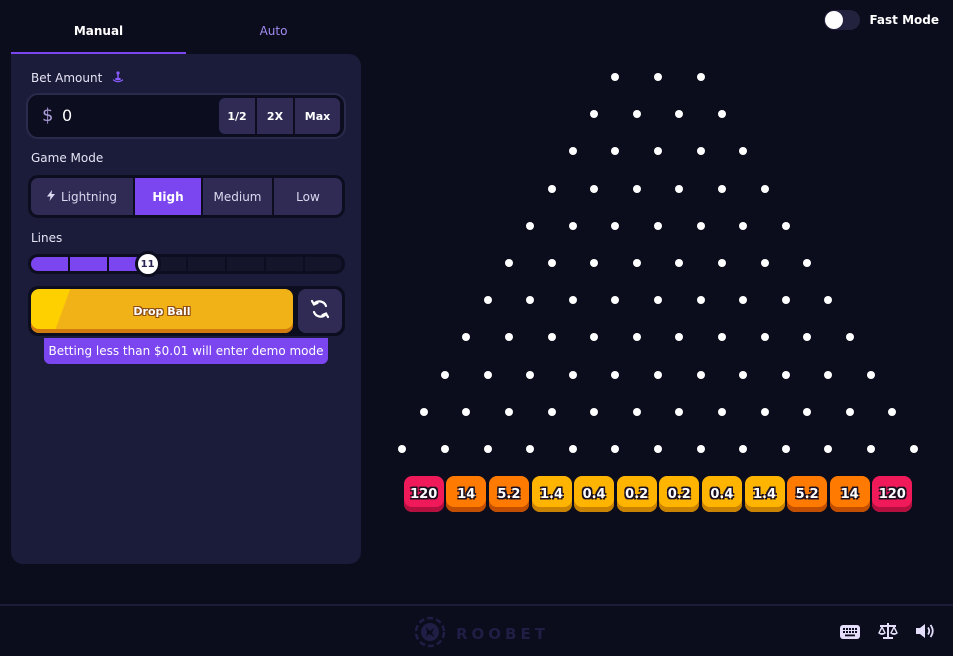 This screenshot has height=656, width=953. I want to click on lines-slider-track, so click(186, 264).